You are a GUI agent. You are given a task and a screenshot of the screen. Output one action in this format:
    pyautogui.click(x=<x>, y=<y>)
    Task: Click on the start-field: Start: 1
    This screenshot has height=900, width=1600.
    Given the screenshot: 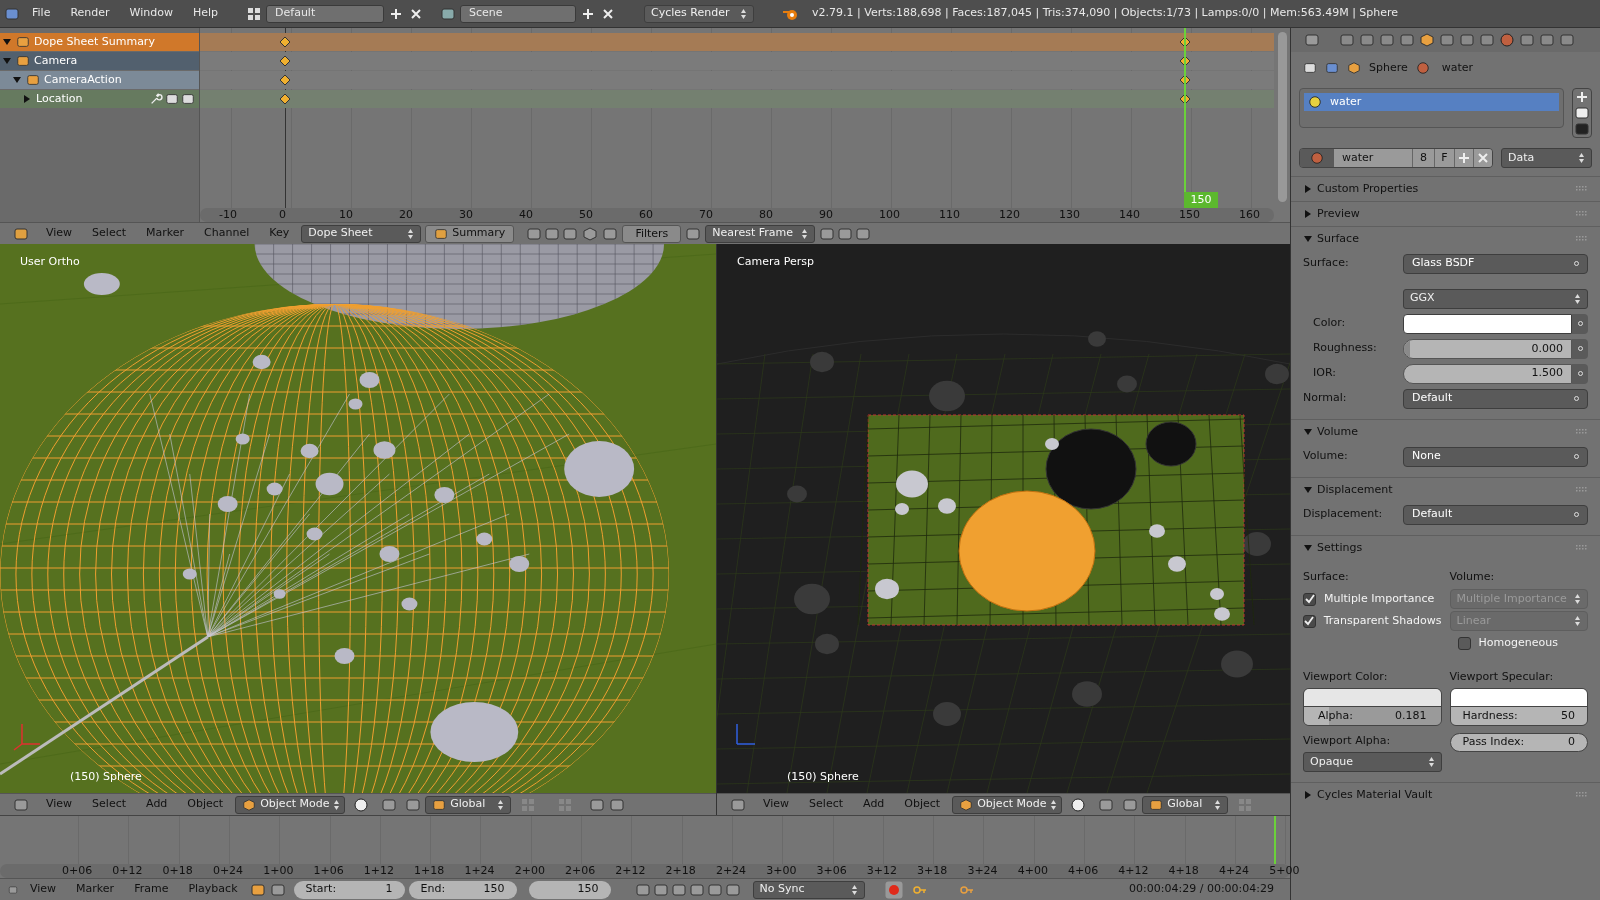 What is the action you would take?
    pyautogui.click(x=349, y=889)
    